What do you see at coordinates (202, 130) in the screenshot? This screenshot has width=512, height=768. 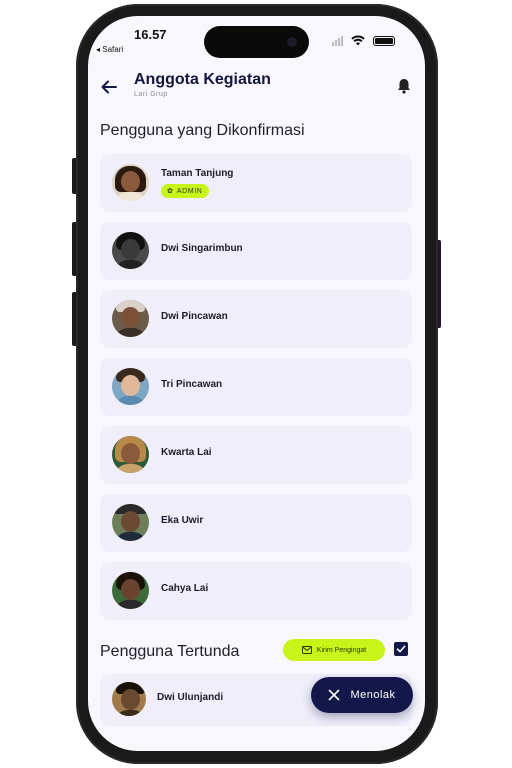 I see `confirmed-section-title: Pengguna yang Dikonfirmasi` at bounding box center [202, 130].